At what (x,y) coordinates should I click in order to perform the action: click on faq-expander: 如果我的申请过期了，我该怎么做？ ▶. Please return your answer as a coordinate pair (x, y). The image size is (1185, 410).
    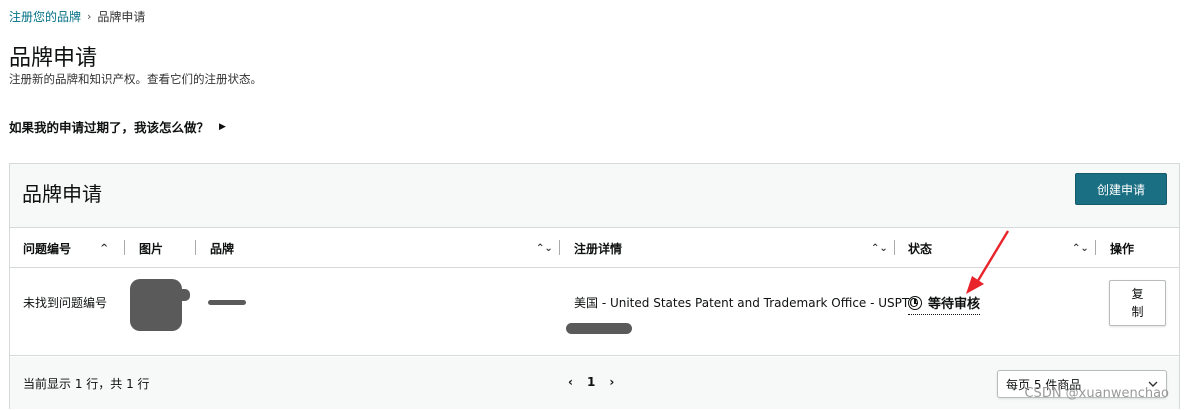
    Looking at the image, I should click on (117, 126).